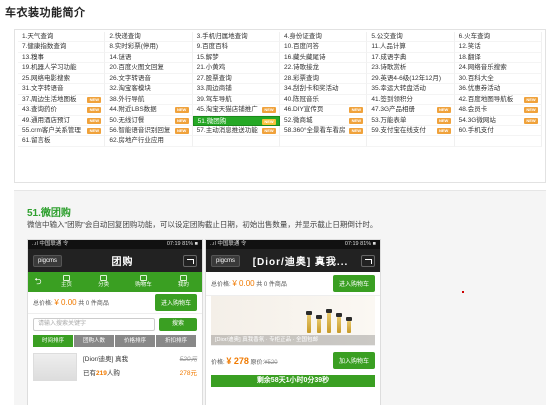 This screenshot has width=554, height=405. Describe the element at coordinates (324, 58) in the screenshot. I see `feature-item: 16.藏头藏尾诗` at that location.